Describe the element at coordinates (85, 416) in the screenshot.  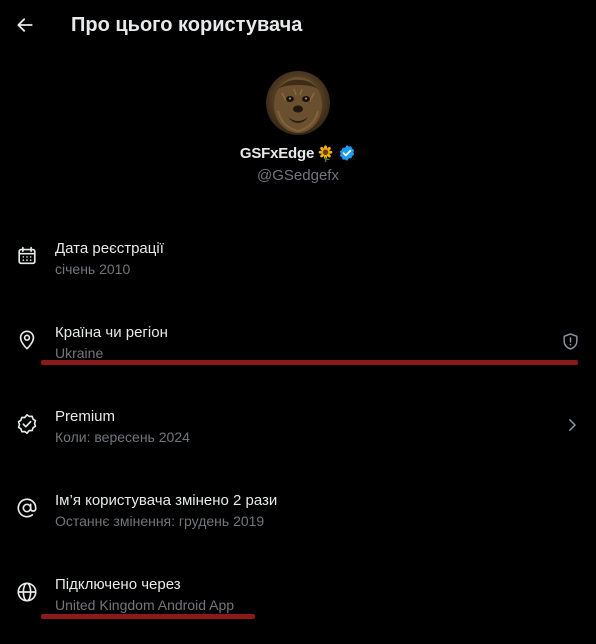
I see `premium-title: Premium` at that location.